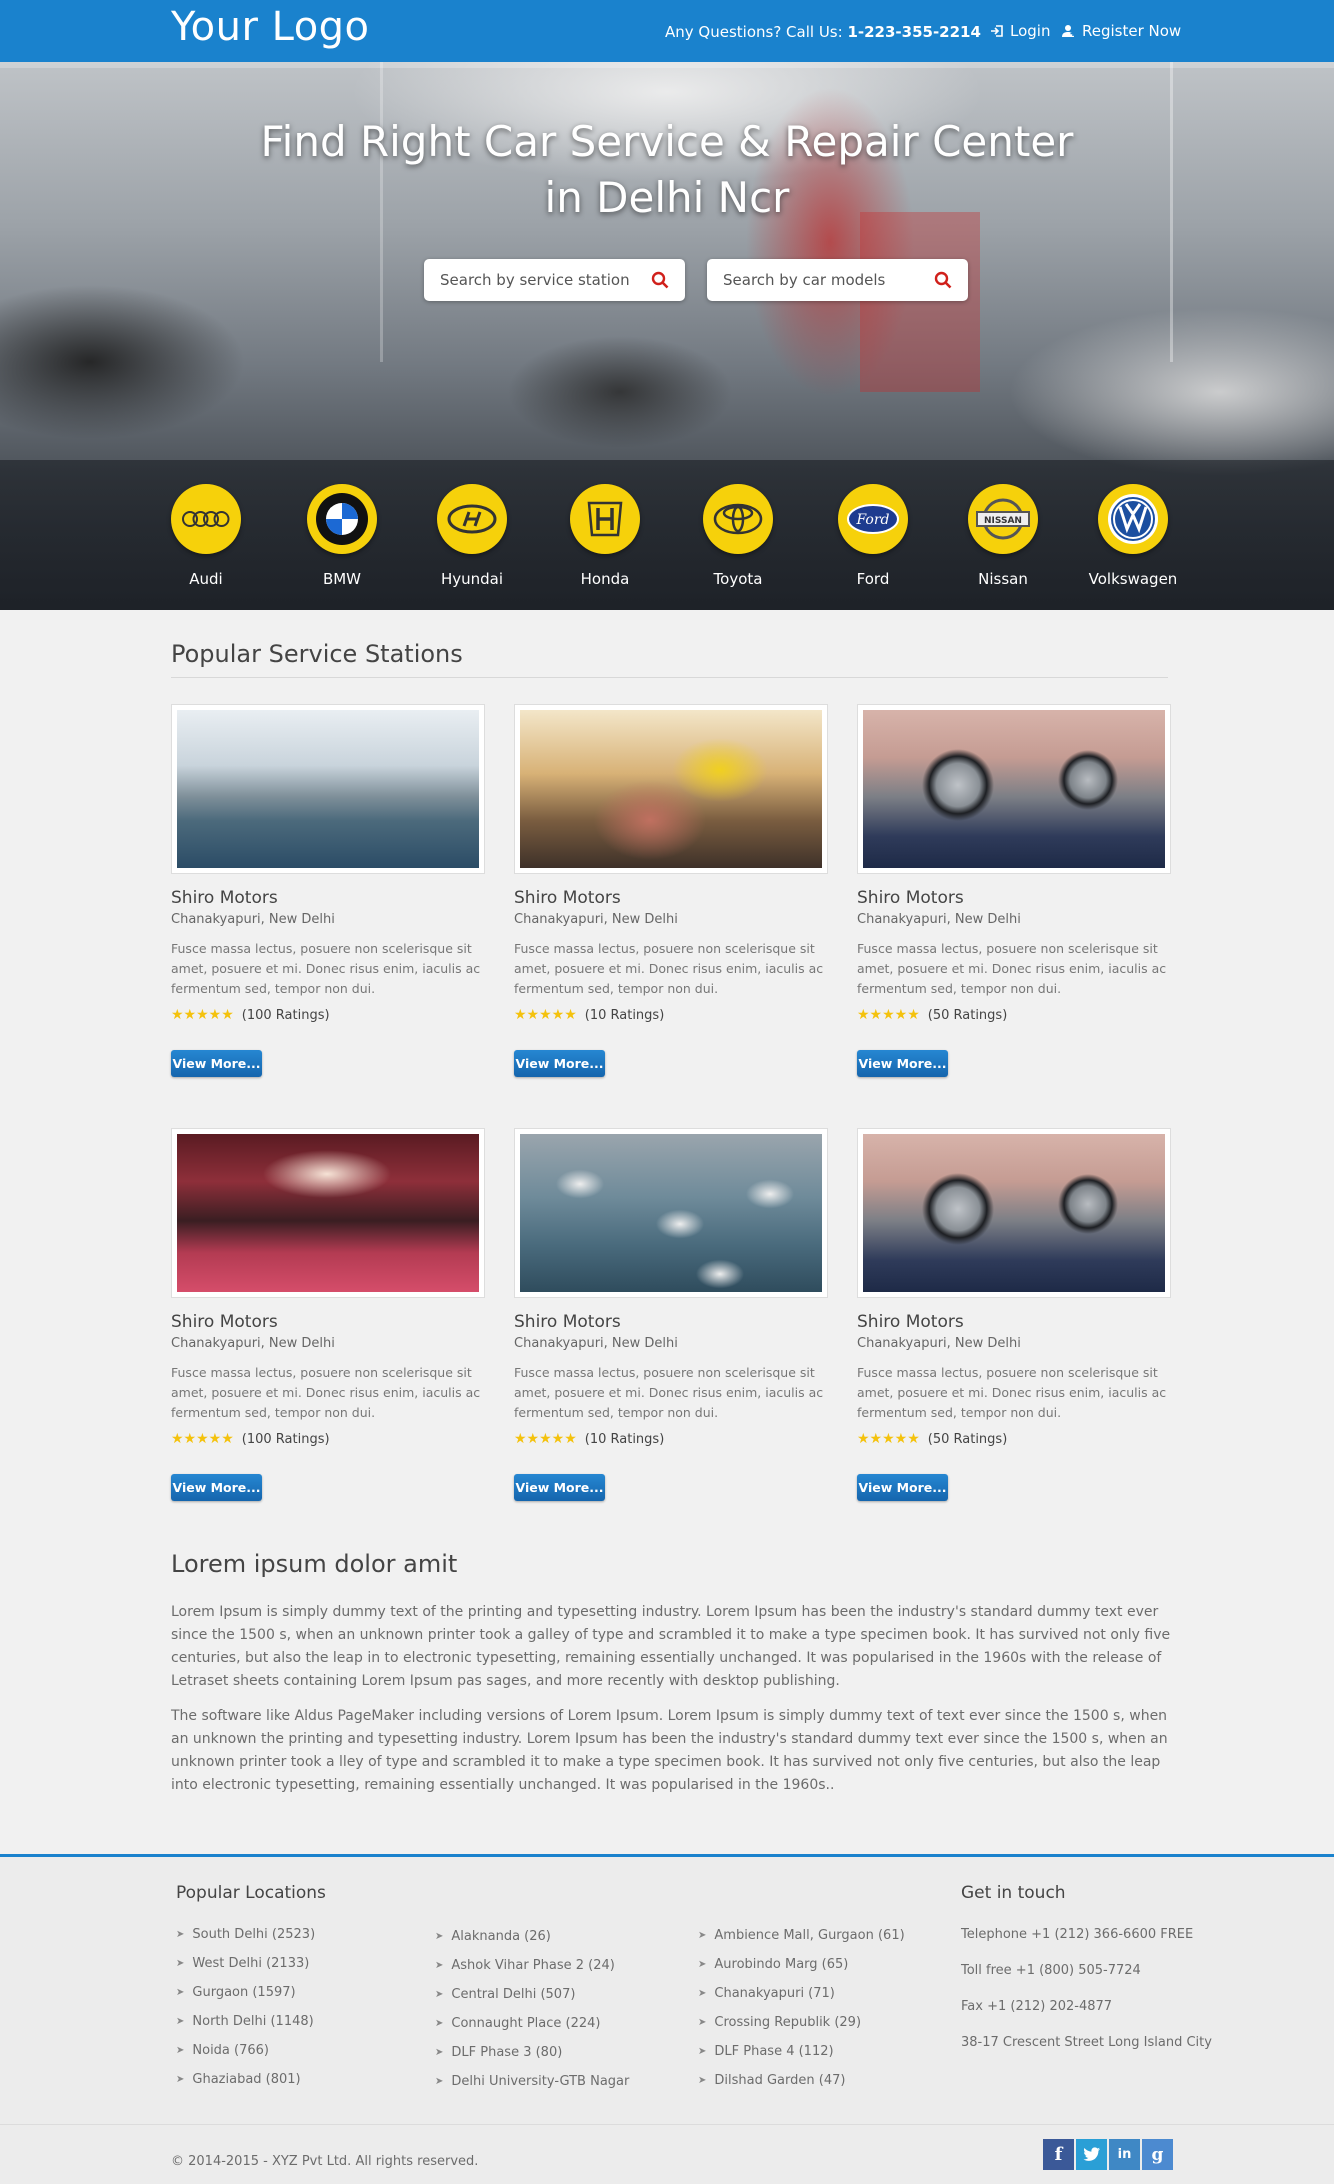 The image size is (1334, 2184). I want to click on location-link: ➤ West Delhi (2133), so click(245, 1963).